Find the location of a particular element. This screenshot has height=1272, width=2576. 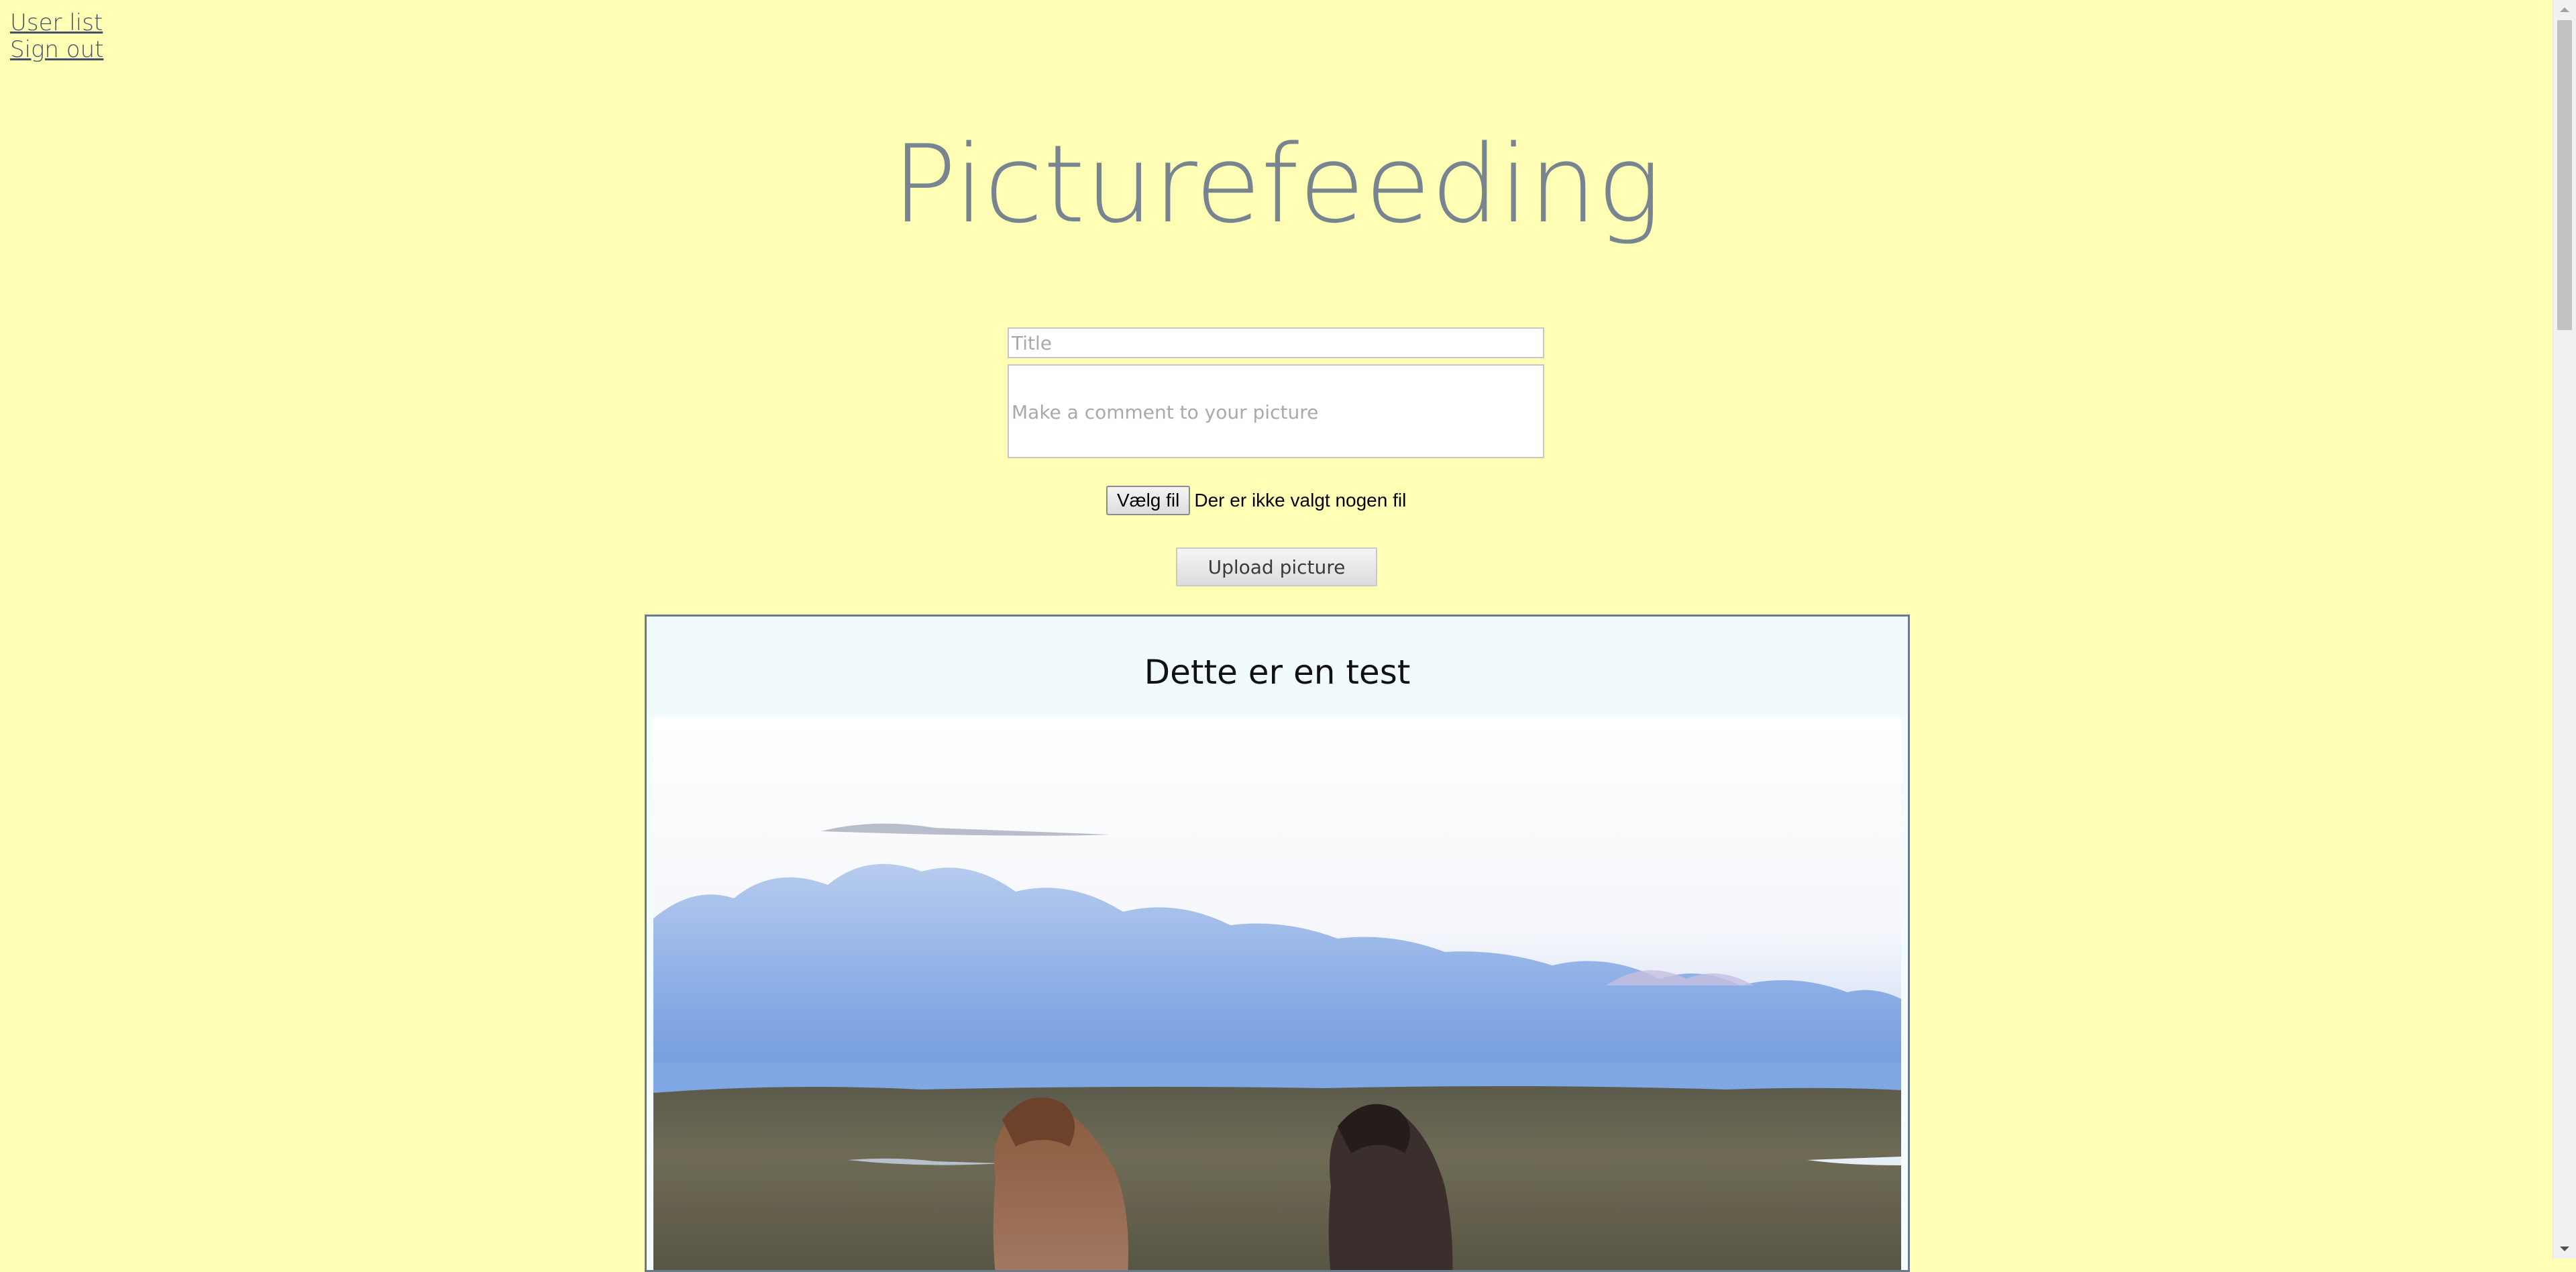

file-status-text: Der er ikke valgt nogen fil is located at coordinates (1300, 500).